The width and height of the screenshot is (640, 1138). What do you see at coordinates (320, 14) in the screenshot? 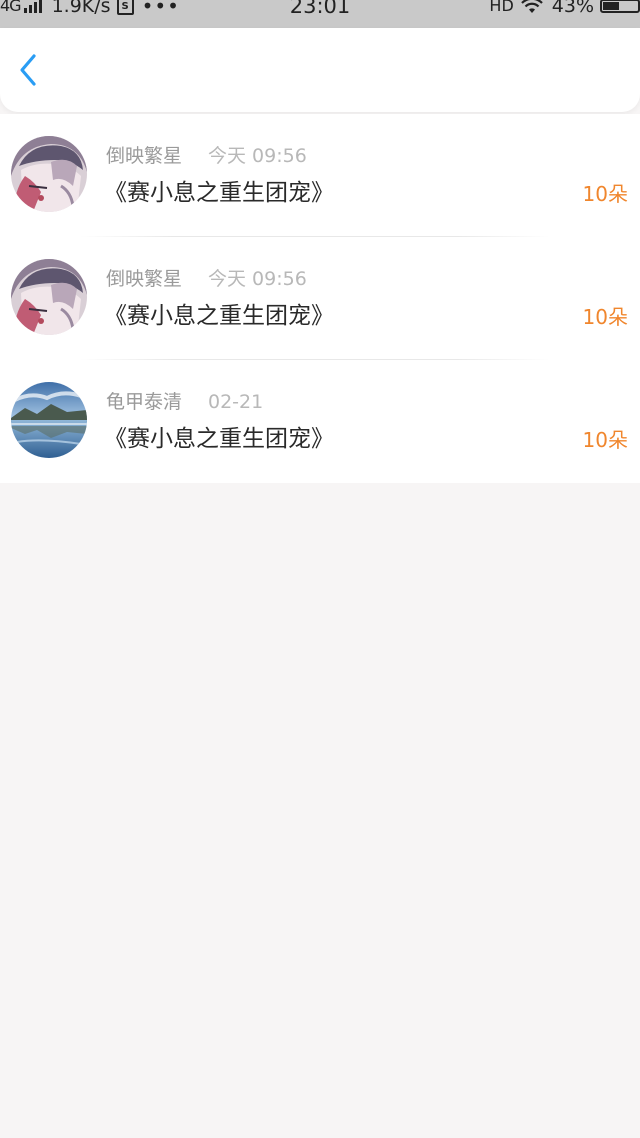
I see `status-bar: 4G 1.9K/s S ••• 23:01 HD 43%` at bounding box center [320, 14].